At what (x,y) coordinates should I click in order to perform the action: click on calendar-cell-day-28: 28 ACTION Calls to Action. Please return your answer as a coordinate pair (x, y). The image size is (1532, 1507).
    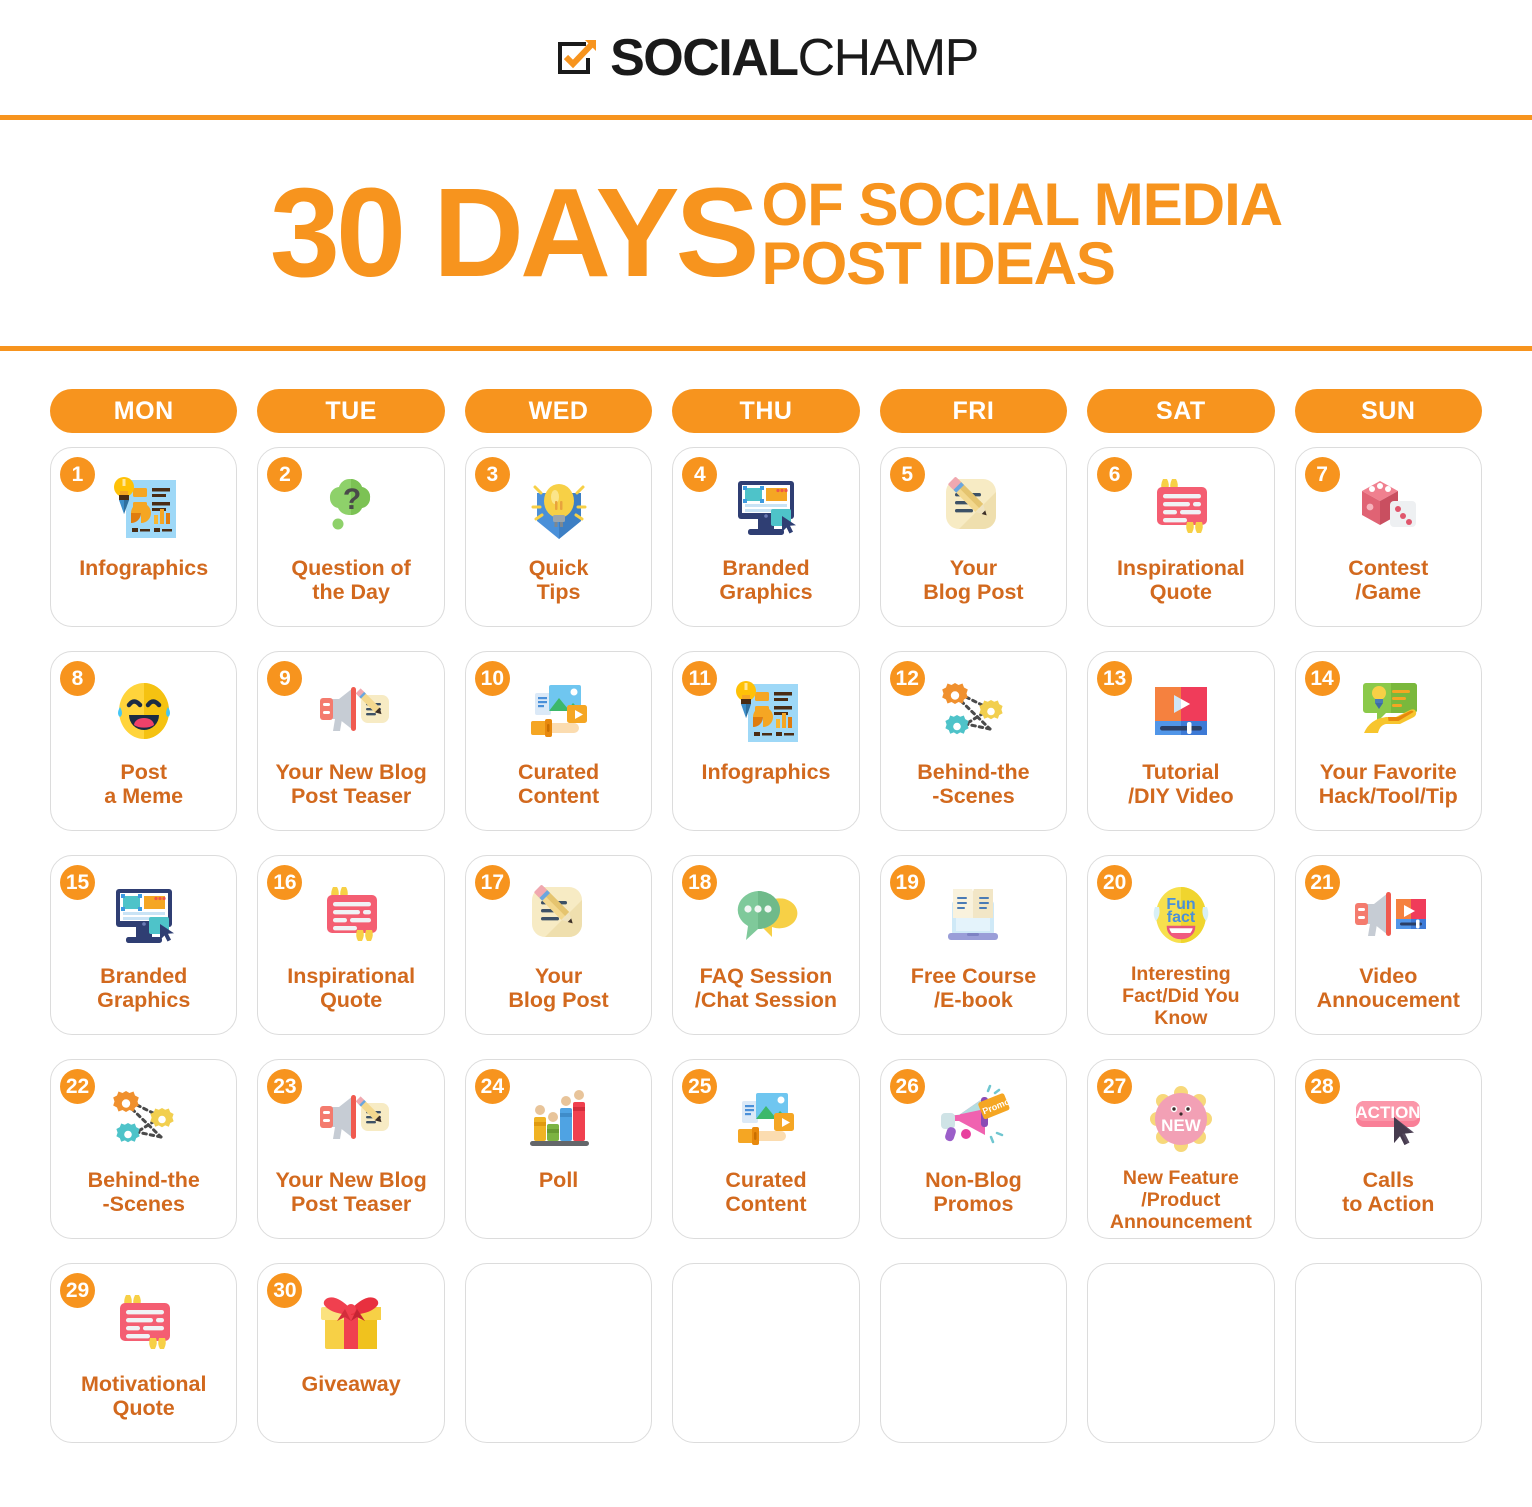
    Looking at the image, I should click on (1388, 1149).